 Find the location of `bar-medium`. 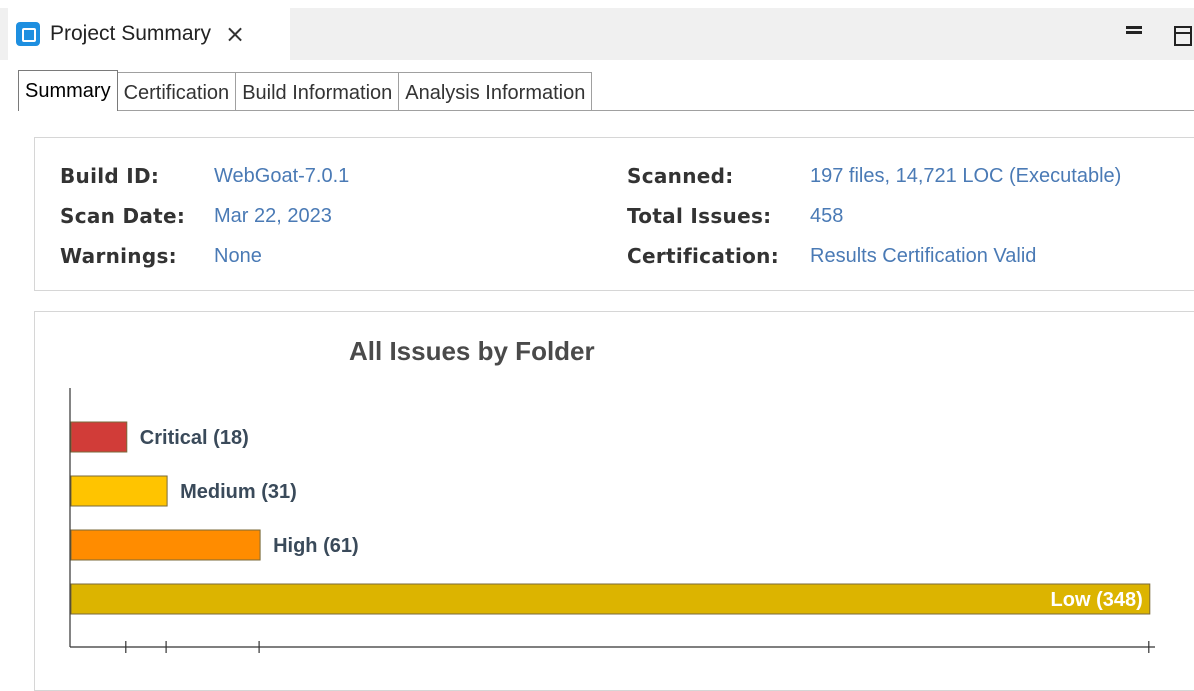

bar-medium is located at coordinates (119, 491).